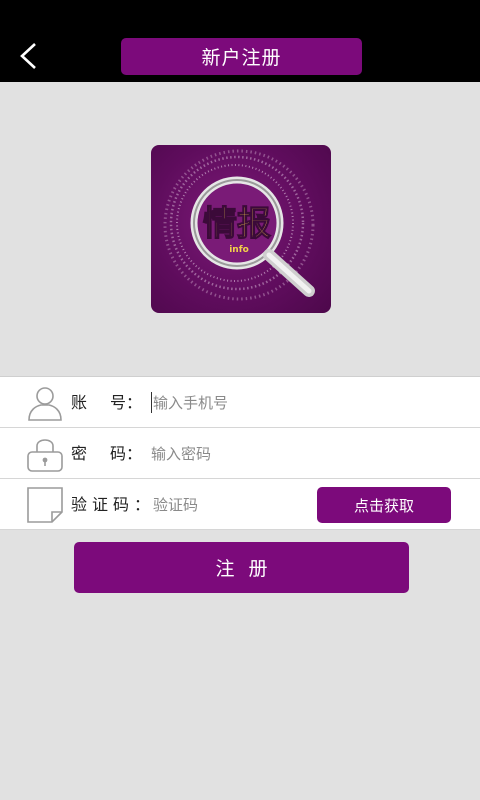  What do you see at coordinates (45, 505) in the screenshot?
I see `note-icon` at bounding box center [45, 505].